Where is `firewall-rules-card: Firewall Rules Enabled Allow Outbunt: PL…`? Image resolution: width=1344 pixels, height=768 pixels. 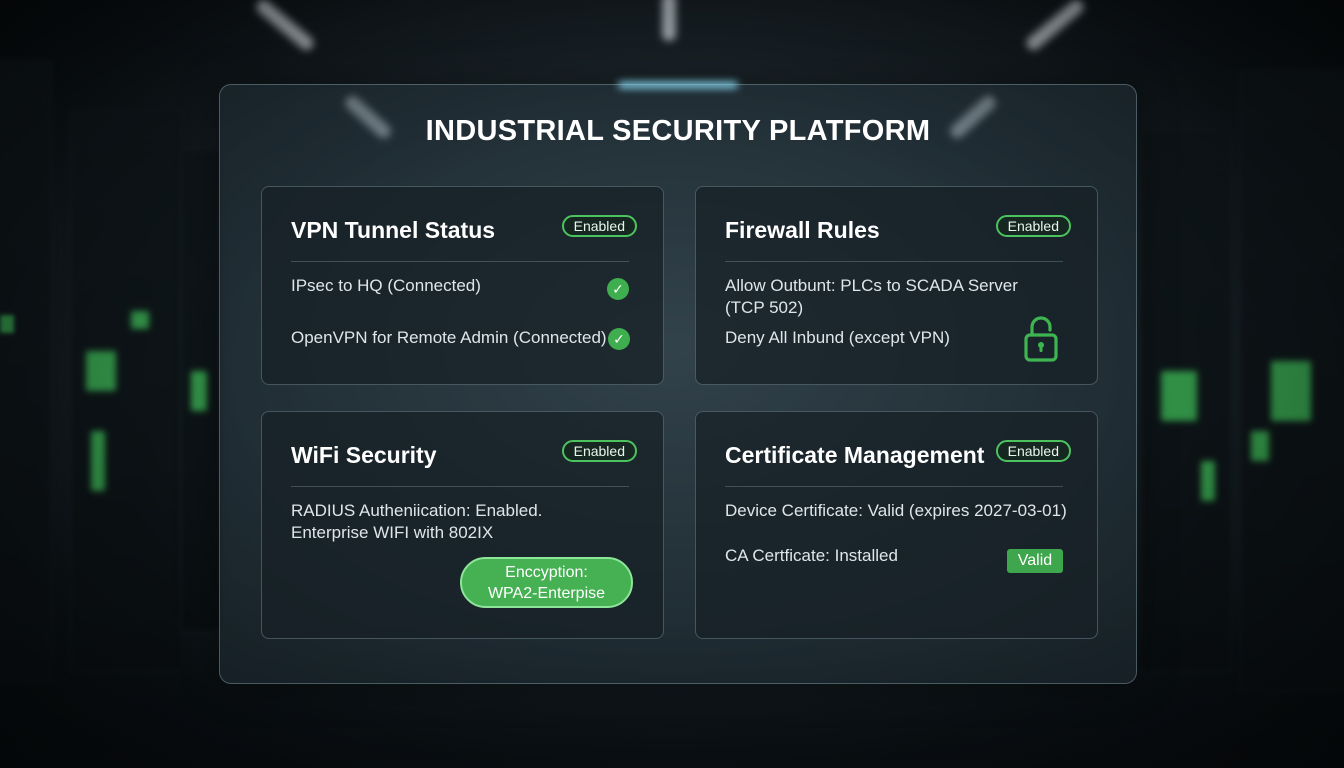
firewall-rules-card: Firewall Rules Enabled Allow Outbunt: PL… is located at coordinates (896, 285).